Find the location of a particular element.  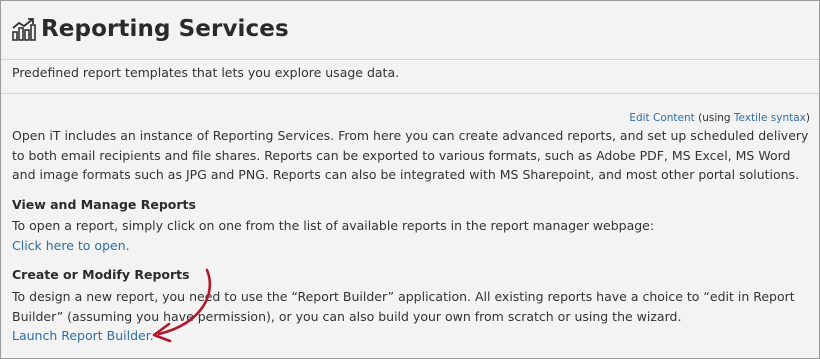

page-title: Reporting Services is located at coordinates (165, 29).